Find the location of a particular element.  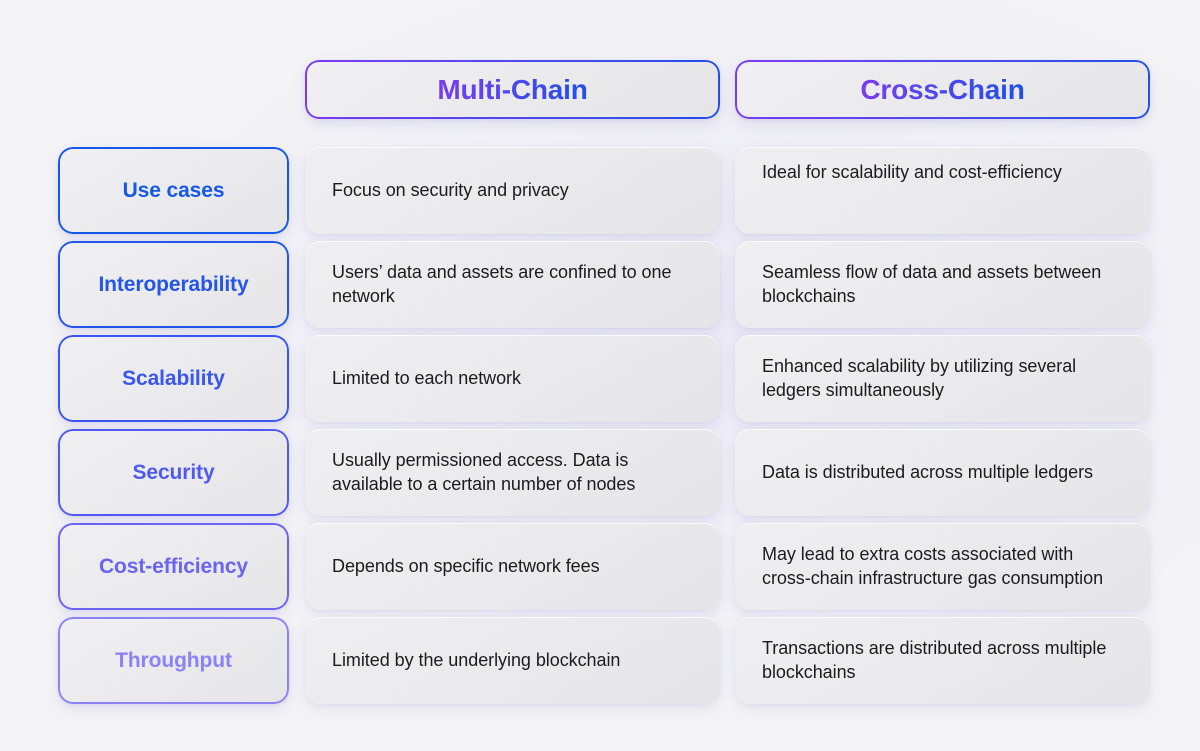

row-label-6: Throughput is located at coordinates (173, 660).